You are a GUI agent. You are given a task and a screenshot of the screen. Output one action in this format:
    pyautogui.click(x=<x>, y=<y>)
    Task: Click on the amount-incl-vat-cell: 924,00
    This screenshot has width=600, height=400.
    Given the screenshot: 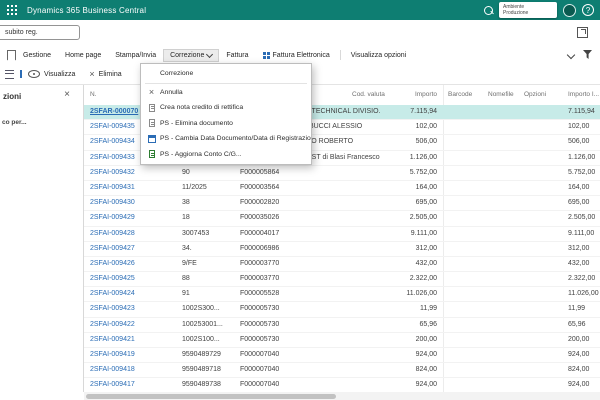 What is the action you would take?
    pyautogui.click(x=579, y=354)
    